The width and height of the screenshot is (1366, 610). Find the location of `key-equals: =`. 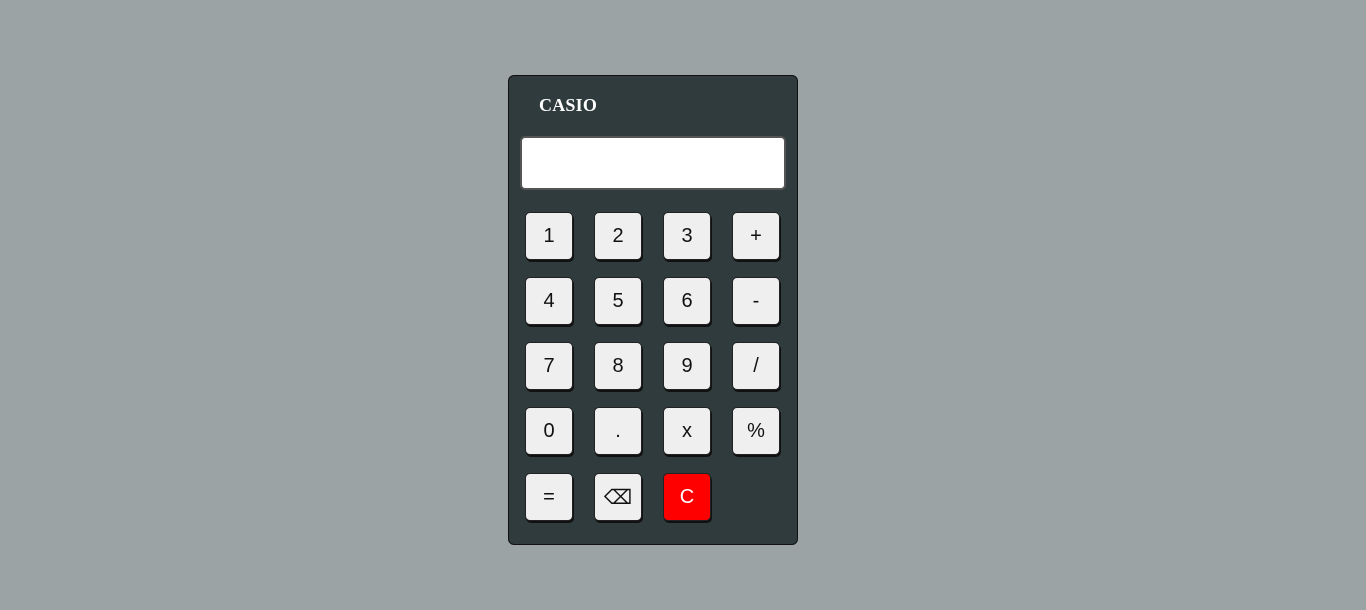

key-equals: = is located at coordinates (549, 497).